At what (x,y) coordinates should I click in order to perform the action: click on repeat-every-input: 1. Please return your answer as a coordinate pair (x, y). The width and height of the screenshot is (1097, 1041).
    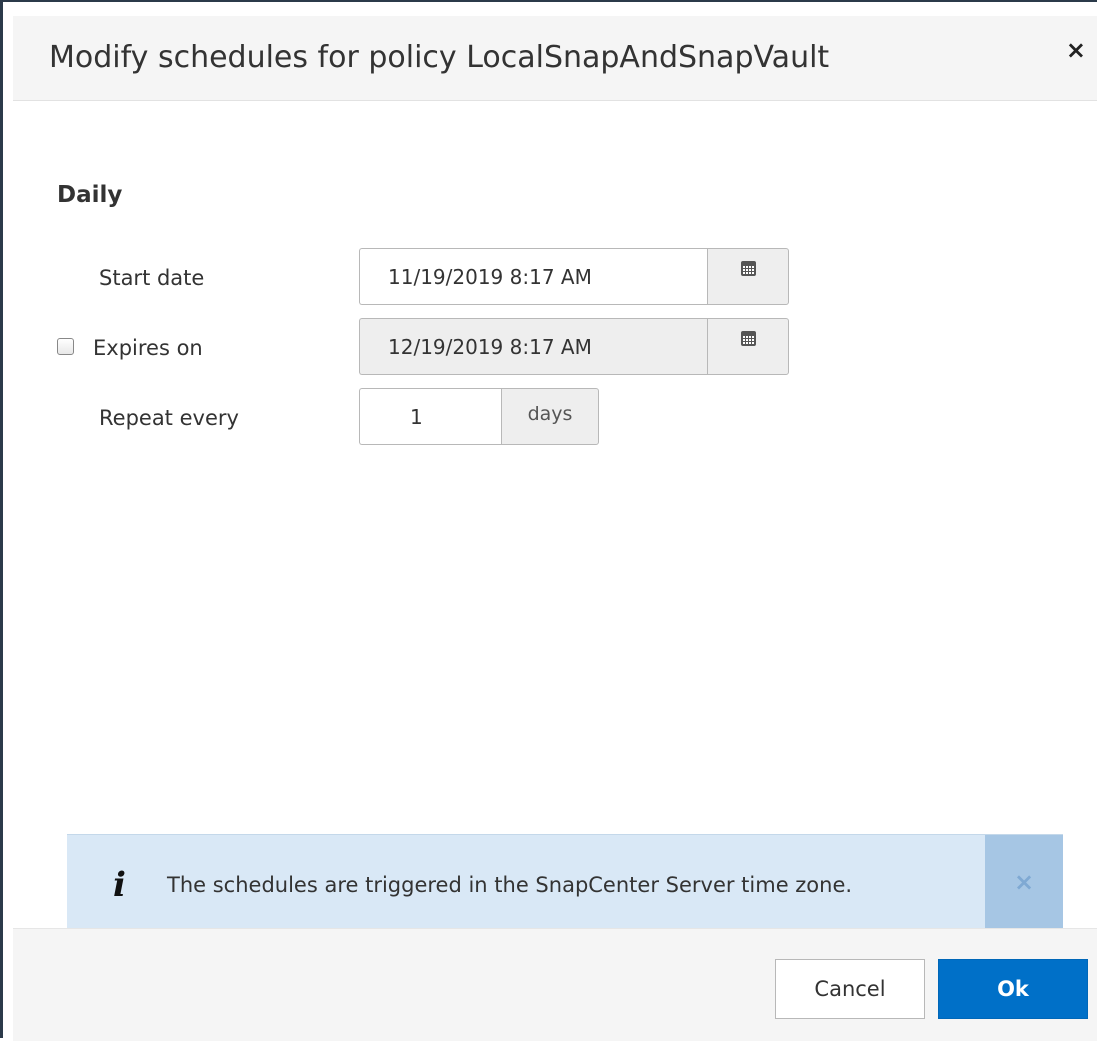
    Looking at the image, I should click on (430, 416).